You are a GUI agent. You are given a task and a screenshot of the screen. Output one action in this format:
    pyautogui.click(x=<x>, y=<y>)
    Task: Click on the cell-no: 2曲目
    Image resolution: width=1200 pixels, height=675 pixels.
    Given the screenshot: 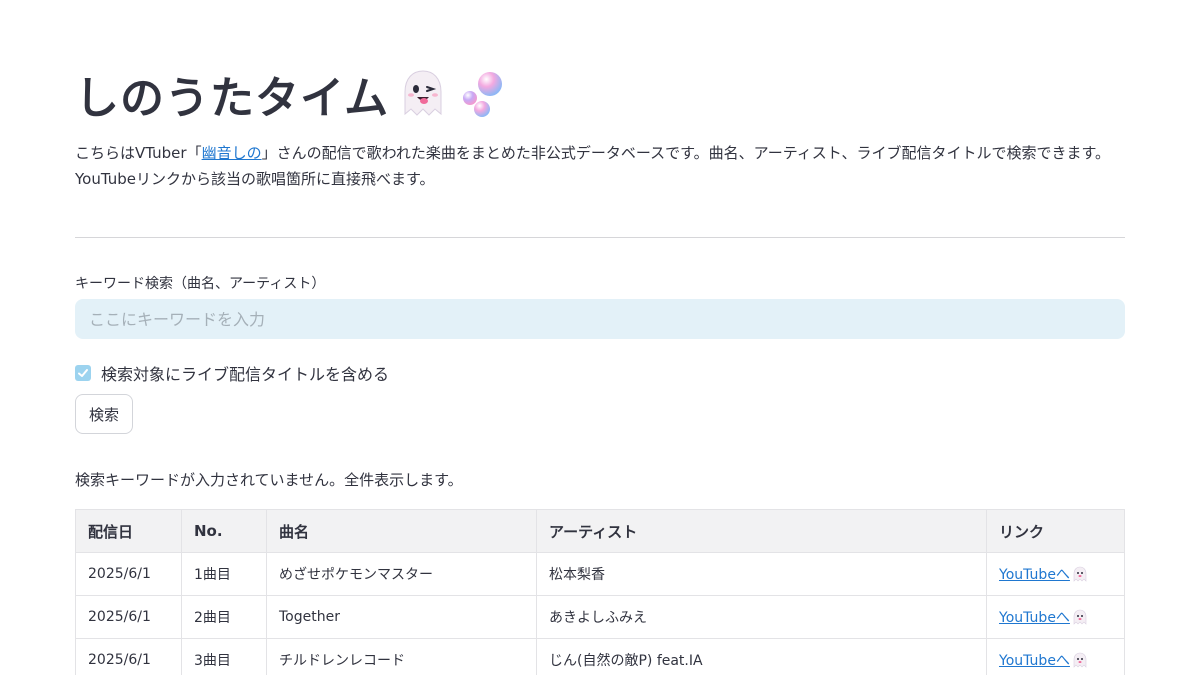 What is the action you would take?
    pyautogui.click(x=224, y=617)
    